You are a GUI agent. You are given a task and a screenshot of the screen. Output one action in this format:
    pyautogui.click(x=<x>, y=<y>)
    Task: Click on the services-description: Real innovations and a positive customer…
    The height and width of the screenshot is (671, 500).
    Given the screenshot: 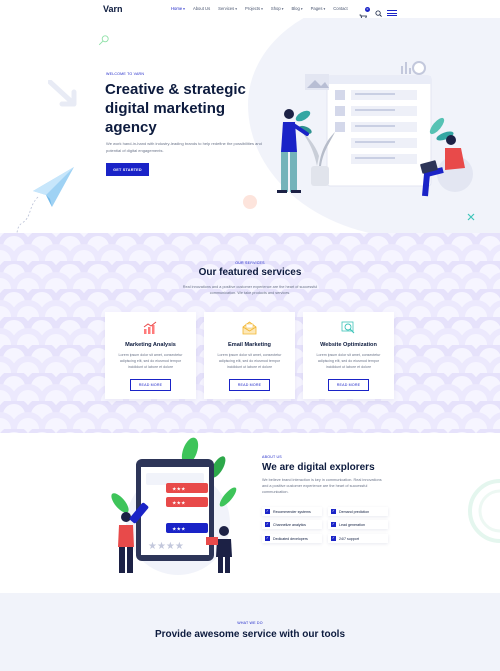 What is the action you would take?
    pyautogui.click(x=250, y=290)
    